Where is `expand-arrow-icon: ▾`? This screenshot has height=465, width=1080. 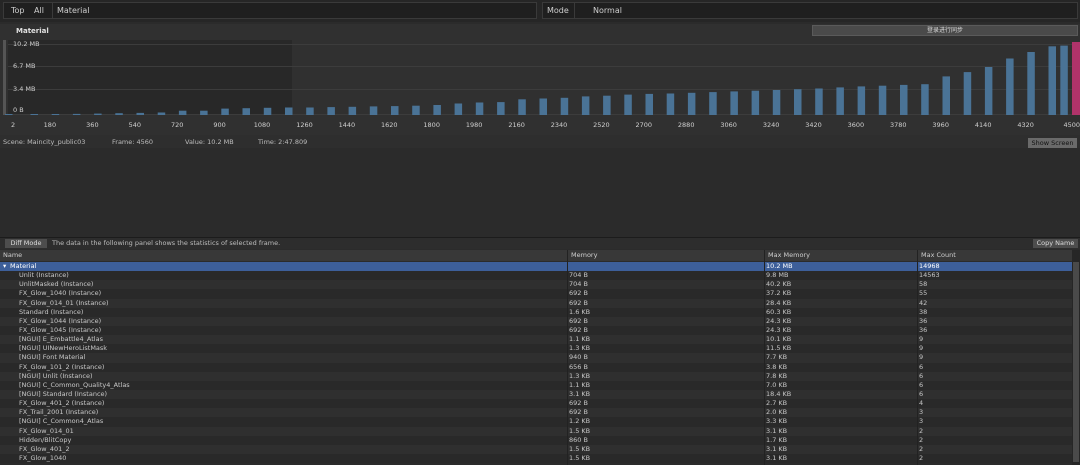
expand-arrow-icon: ▾ is located at coordinates (4, 266).